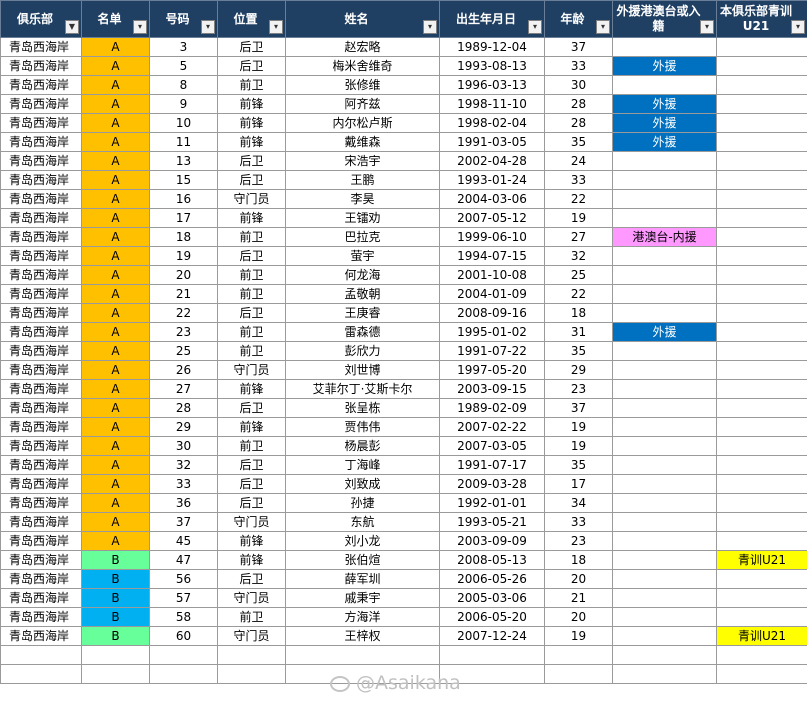 This screenshot has height=704, width=807. Describe the element at coordinates (183, 522) in the screenshot. I see `cell-number: 37` at that location.